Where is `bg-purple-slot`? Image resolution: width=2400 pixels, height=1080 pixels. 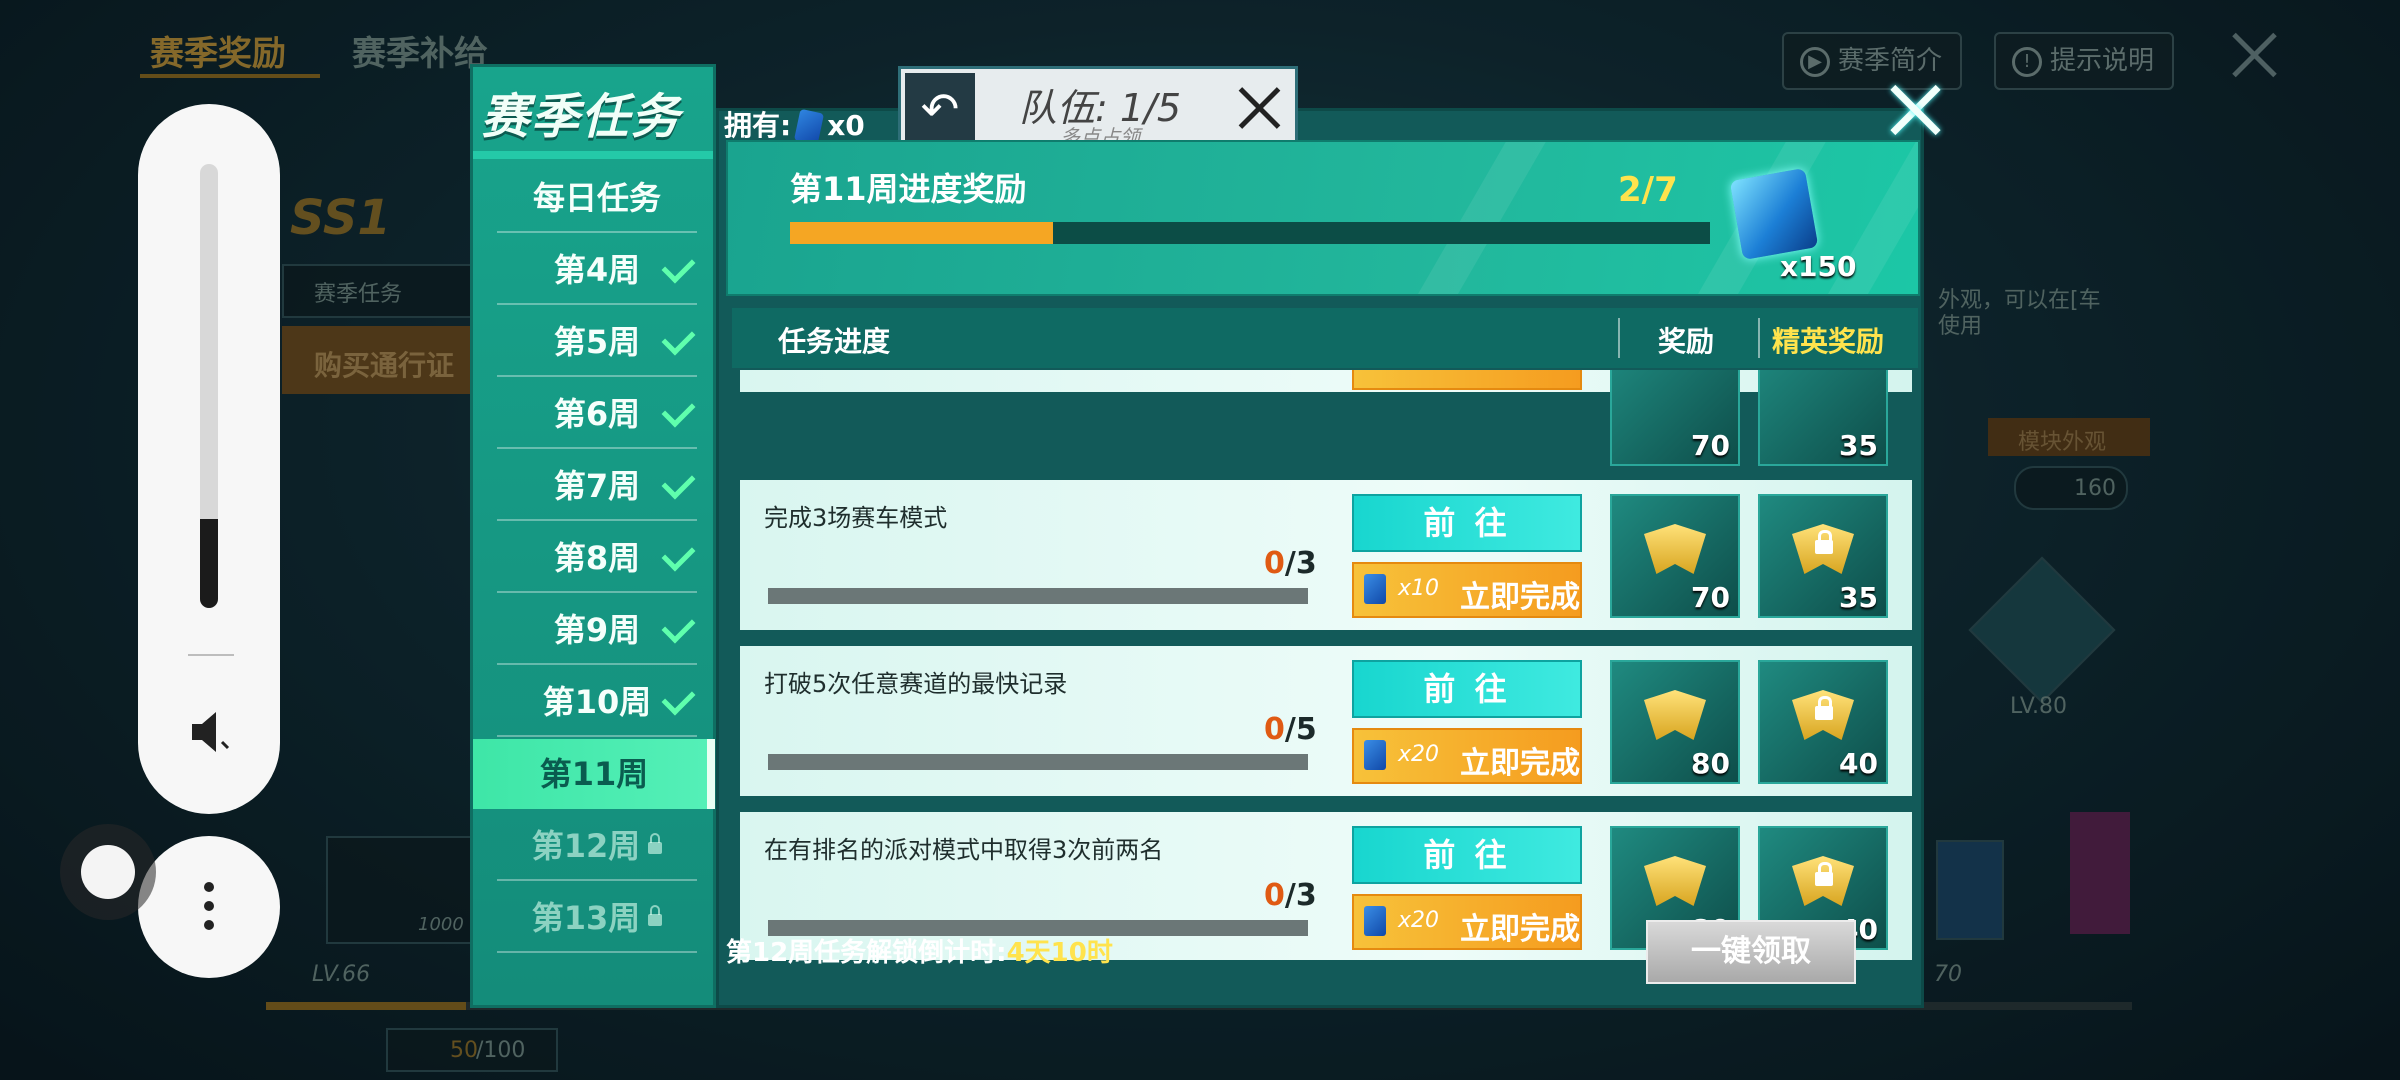
bg-purple-slot is located at coordinates (2100, 873).